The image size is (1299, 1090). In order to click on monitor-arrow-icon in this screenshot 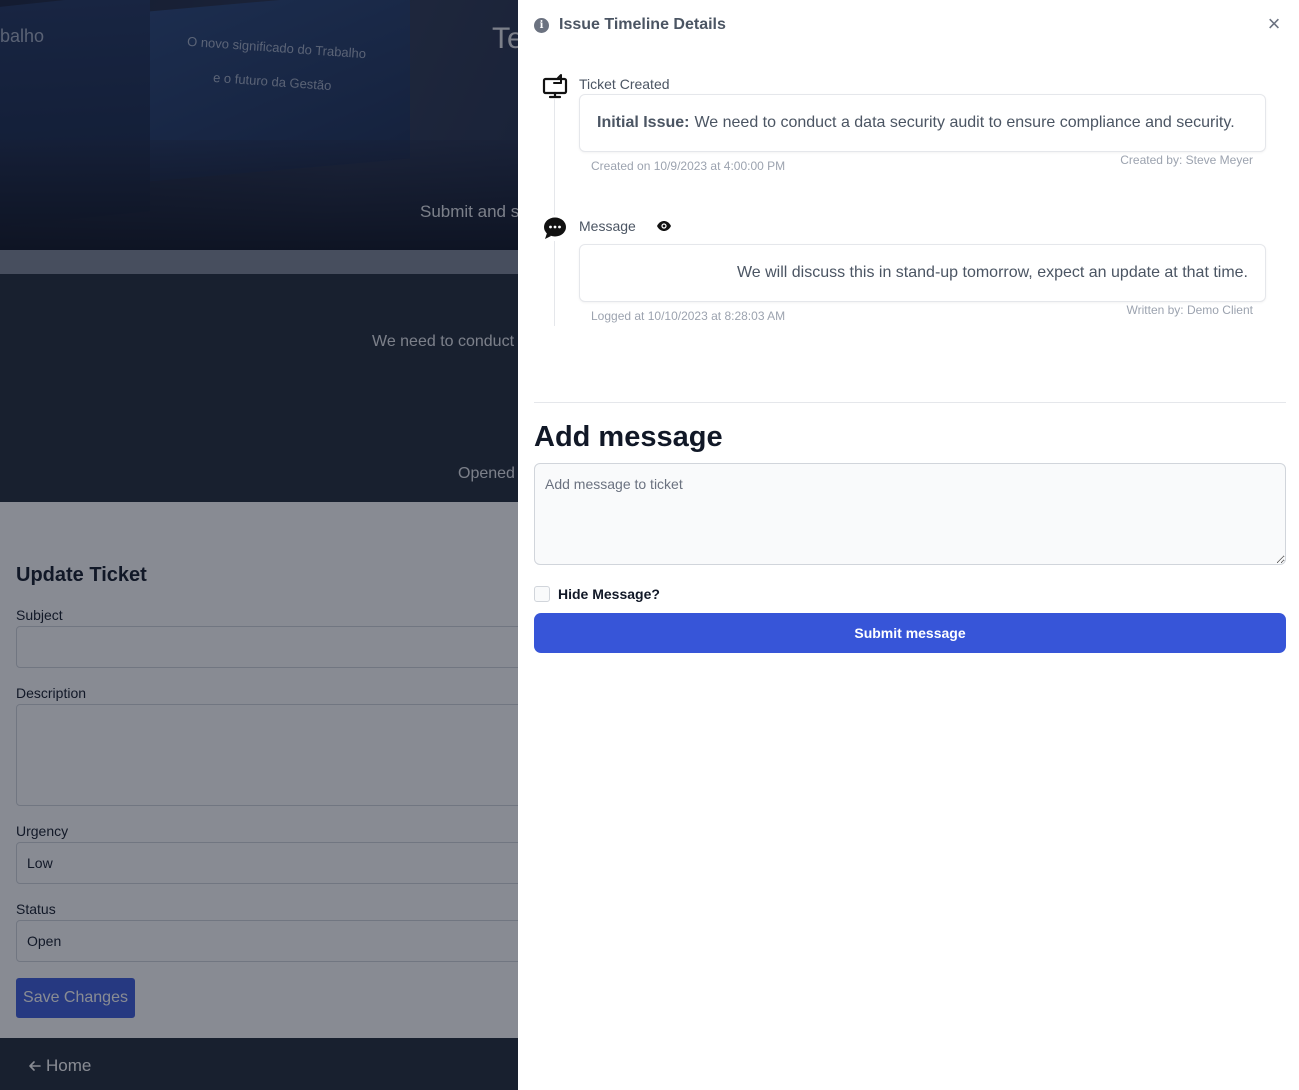, I will do `click(555, 86)`.